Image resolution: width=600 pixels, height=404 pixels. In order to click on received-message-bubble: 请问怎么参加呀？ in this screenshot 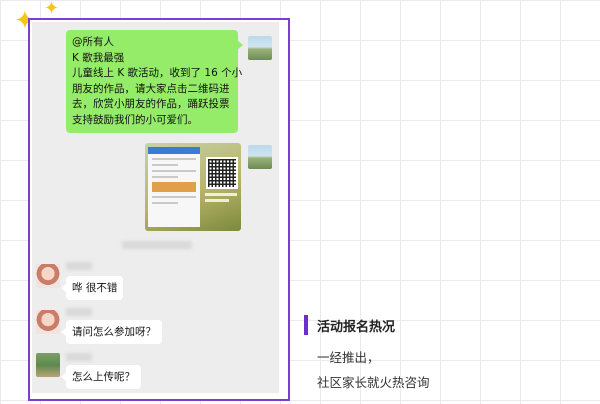, I will do `click(111, 332)`.